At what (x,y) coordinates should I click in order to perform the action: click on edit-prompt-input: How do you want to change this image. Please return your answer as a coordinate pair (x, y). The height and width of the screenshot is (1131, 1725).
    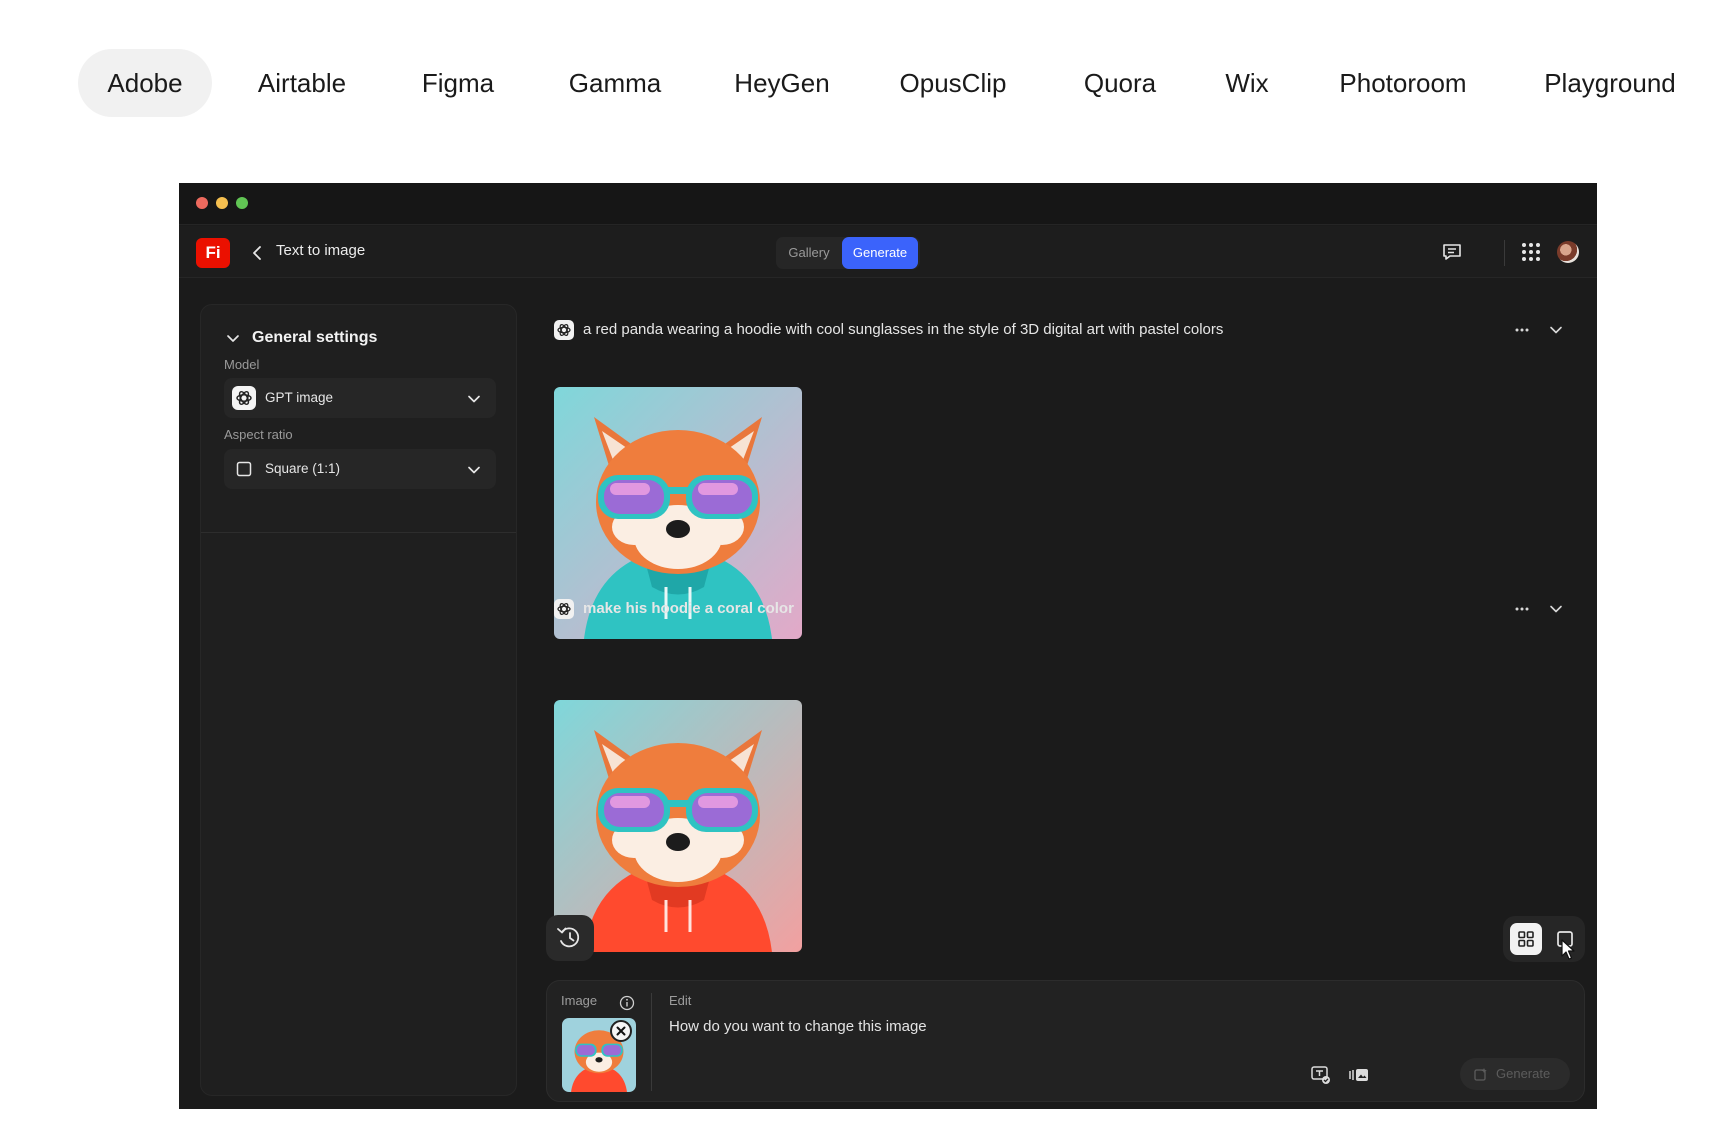
    Looking at the image, I should click on (798, 1026).